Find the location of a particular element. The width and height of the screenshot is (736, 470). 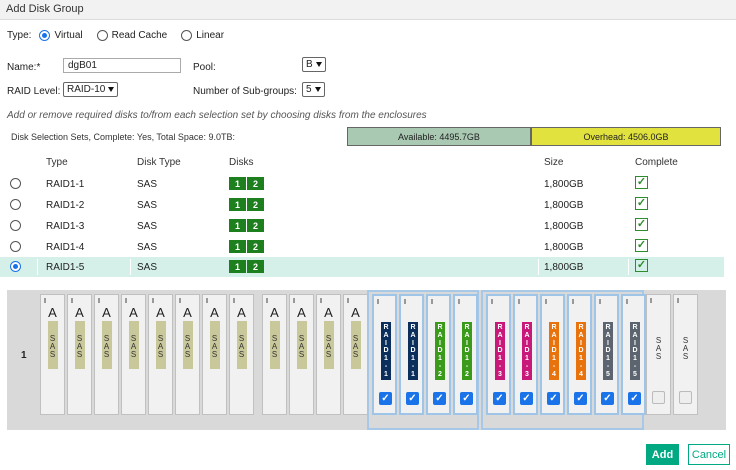

type-linear-radio is located at coordinates (187, 35).